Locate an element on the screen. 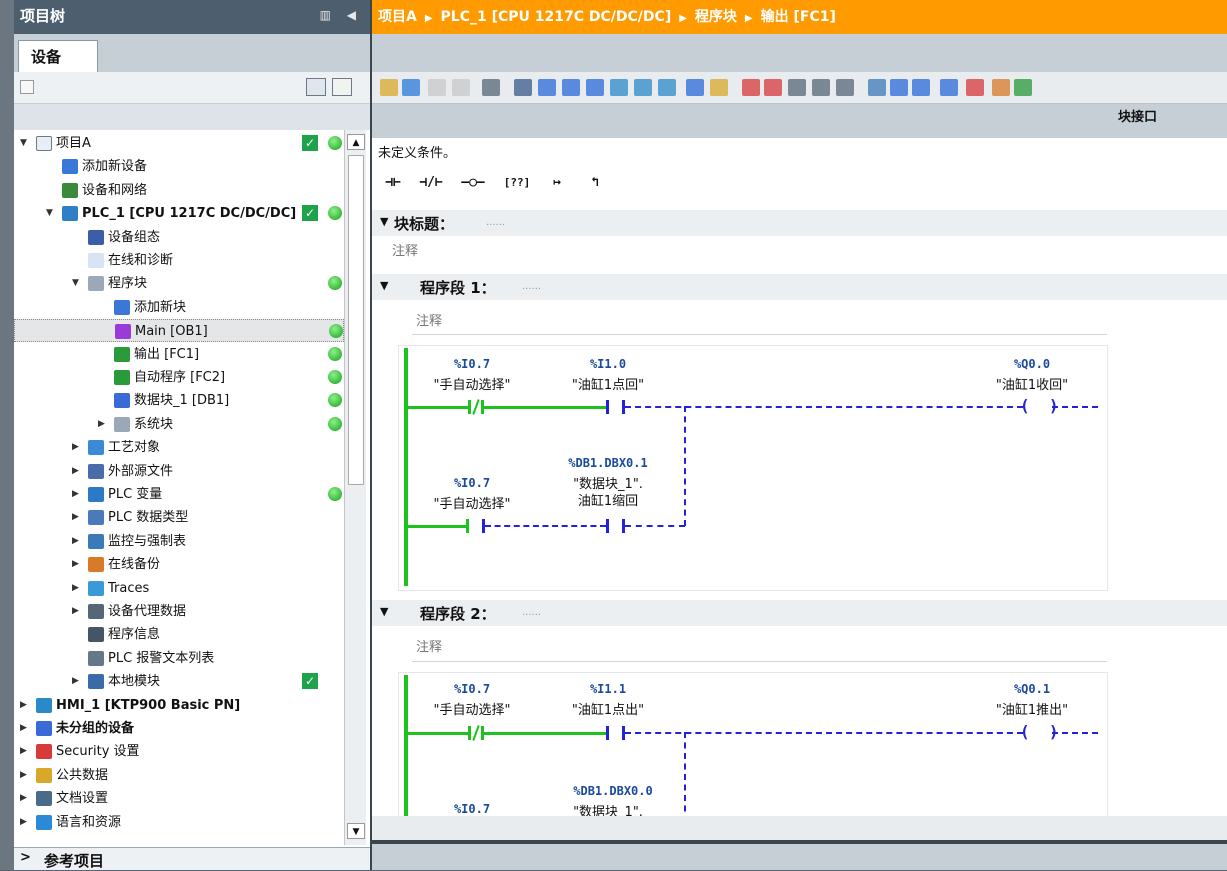 The width and height of the screenshot is (1227, 871). operand-address: %I1.0 is located at coordinates (608, 364).